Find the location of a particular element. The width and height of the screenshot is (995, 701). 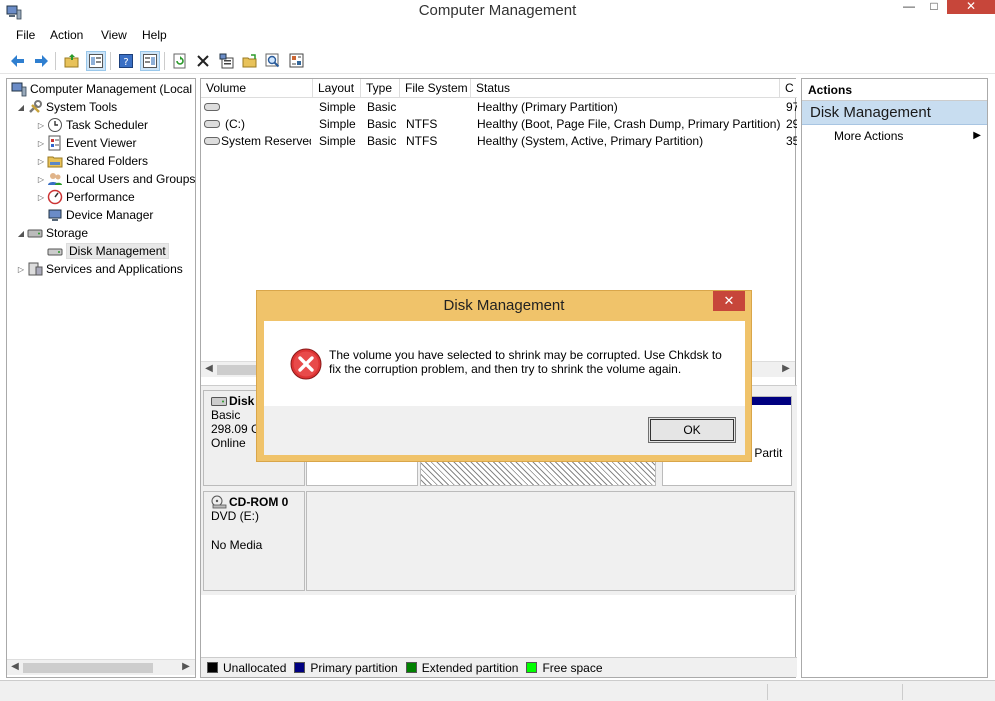

dialog-close-button: ✕ is located at coordinates (729, 301).